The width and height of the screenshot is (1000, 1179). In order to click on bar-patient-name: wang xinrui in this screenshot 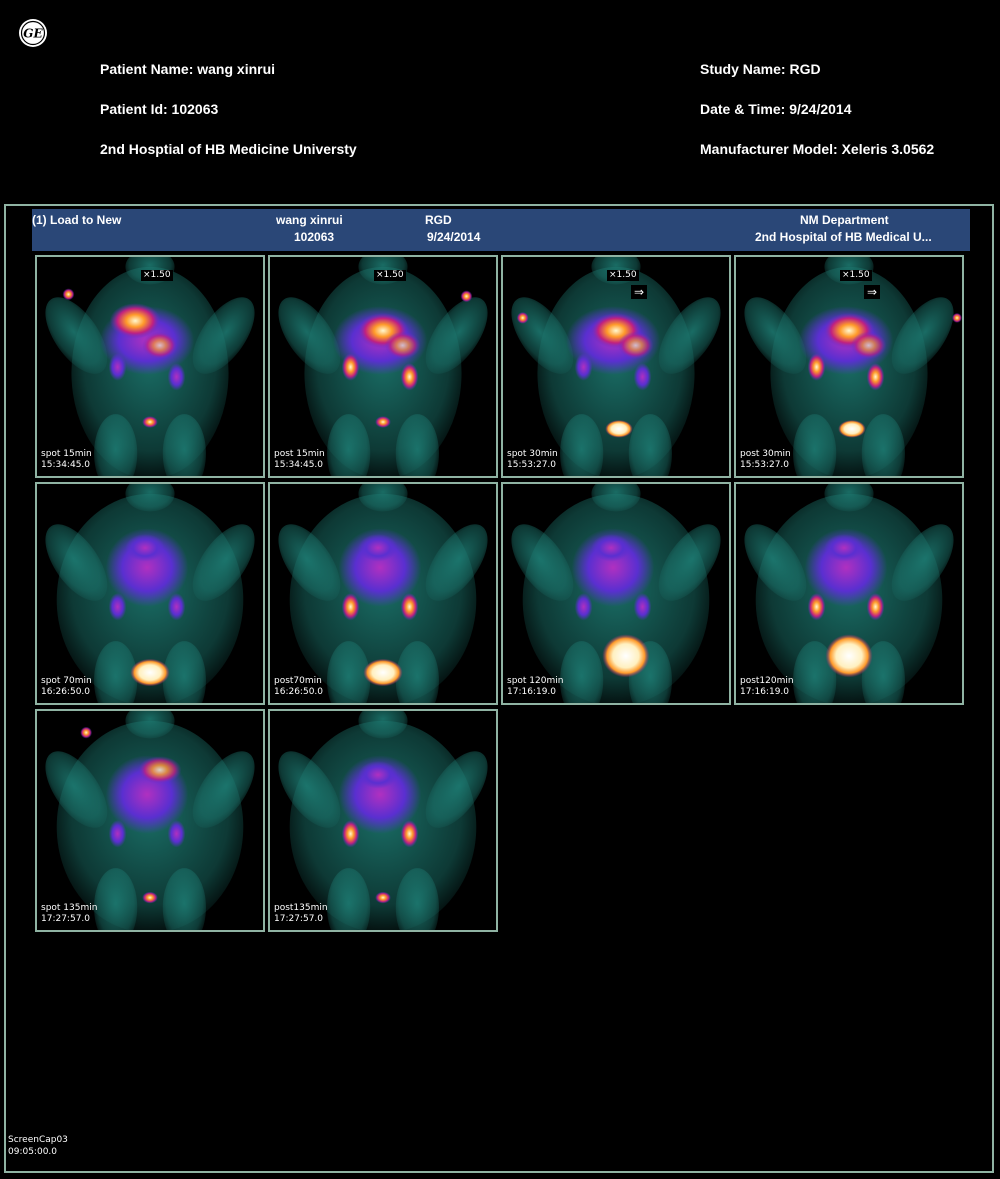, I will do `click(309, 220)`.